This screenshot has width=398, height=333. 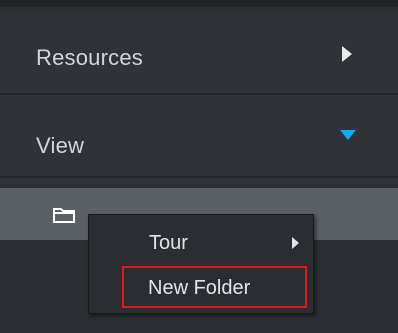 I want to click on chevron-right-icon, so click(x=347, y=54).